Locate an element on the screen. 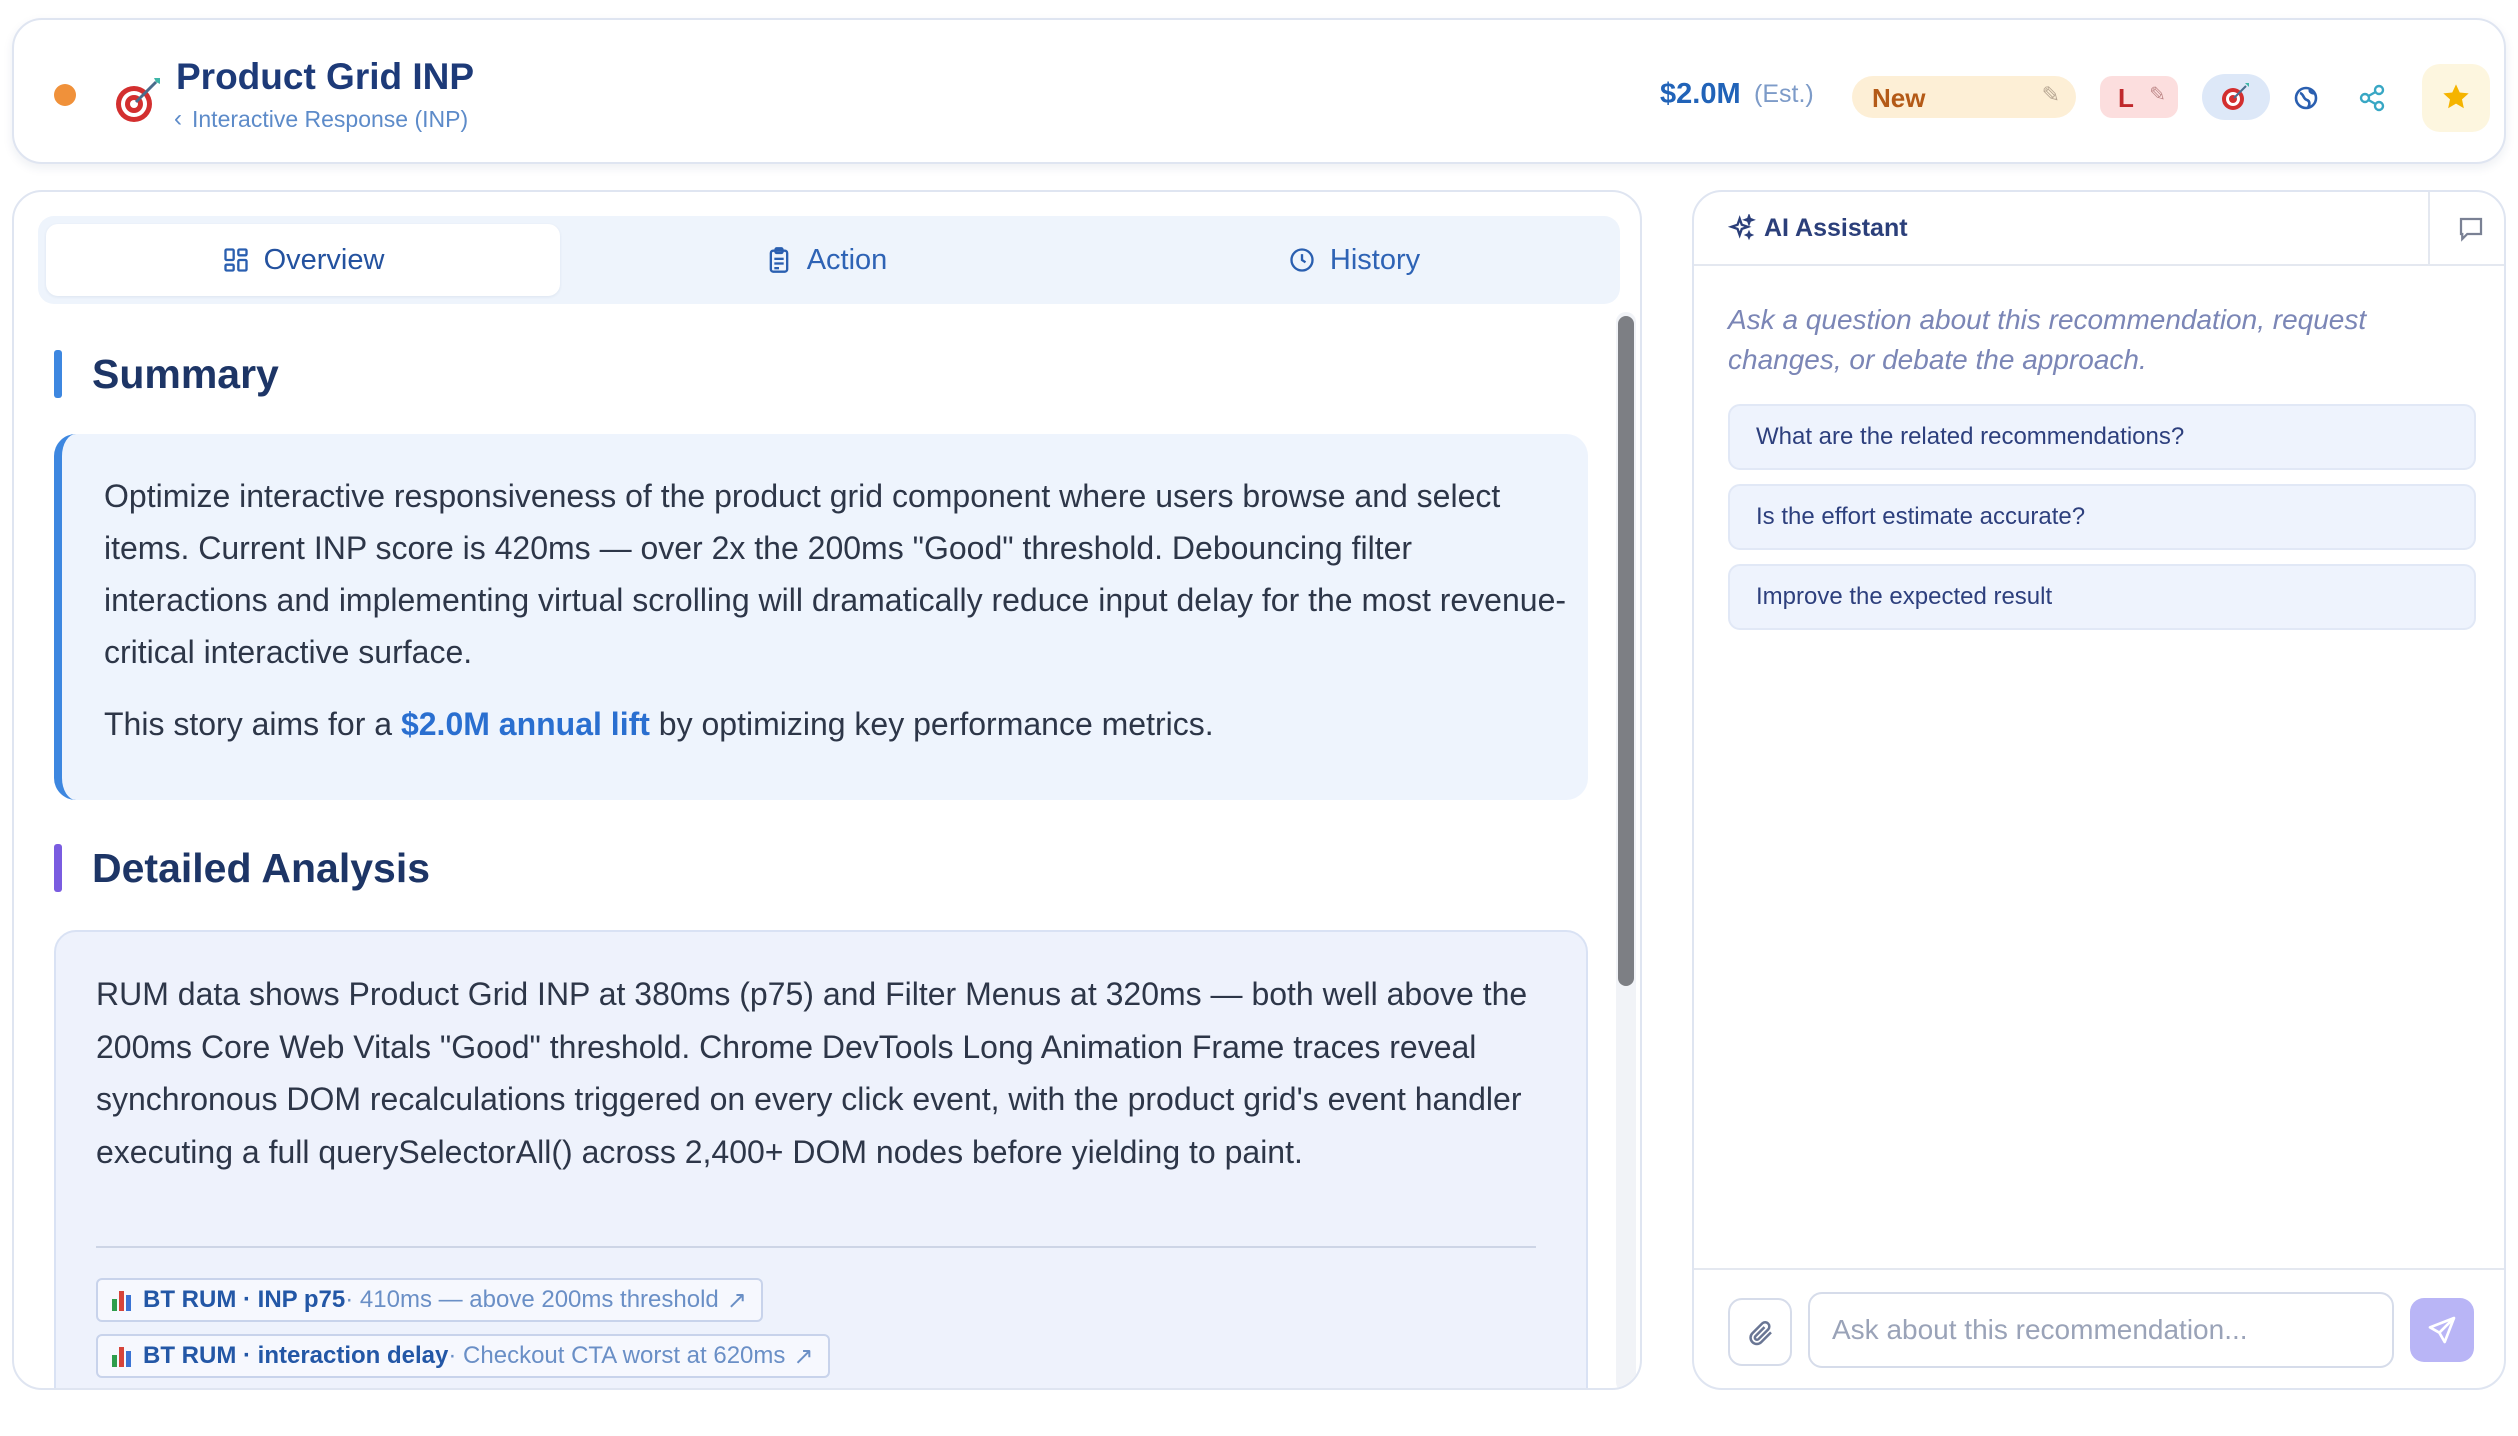 This screenshot has height=1436, width=2518. chat-input is located at coordinates (2101, 1330).